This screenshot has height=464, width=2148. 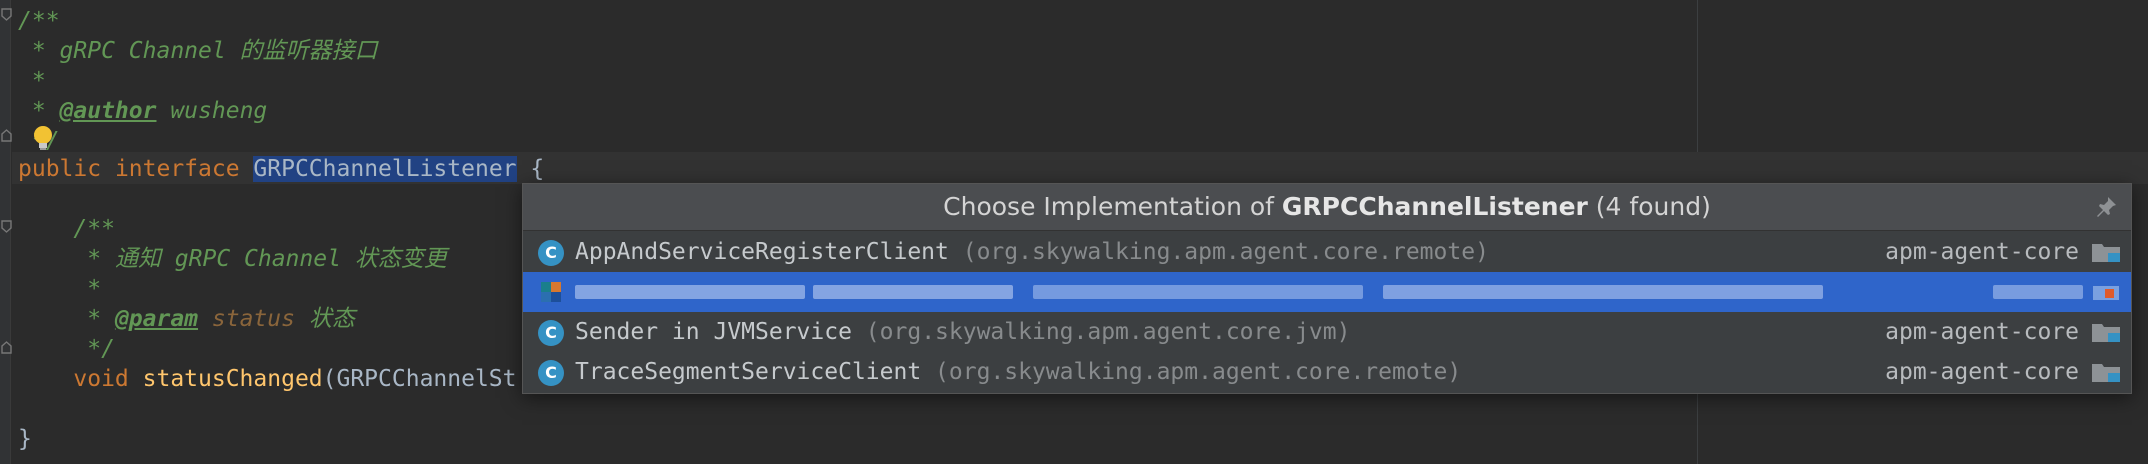 What do you see at coordinates (108, 111) in the screenshot?
I see `javadoc-author-tag: @author` at bounding box center [108, 111].